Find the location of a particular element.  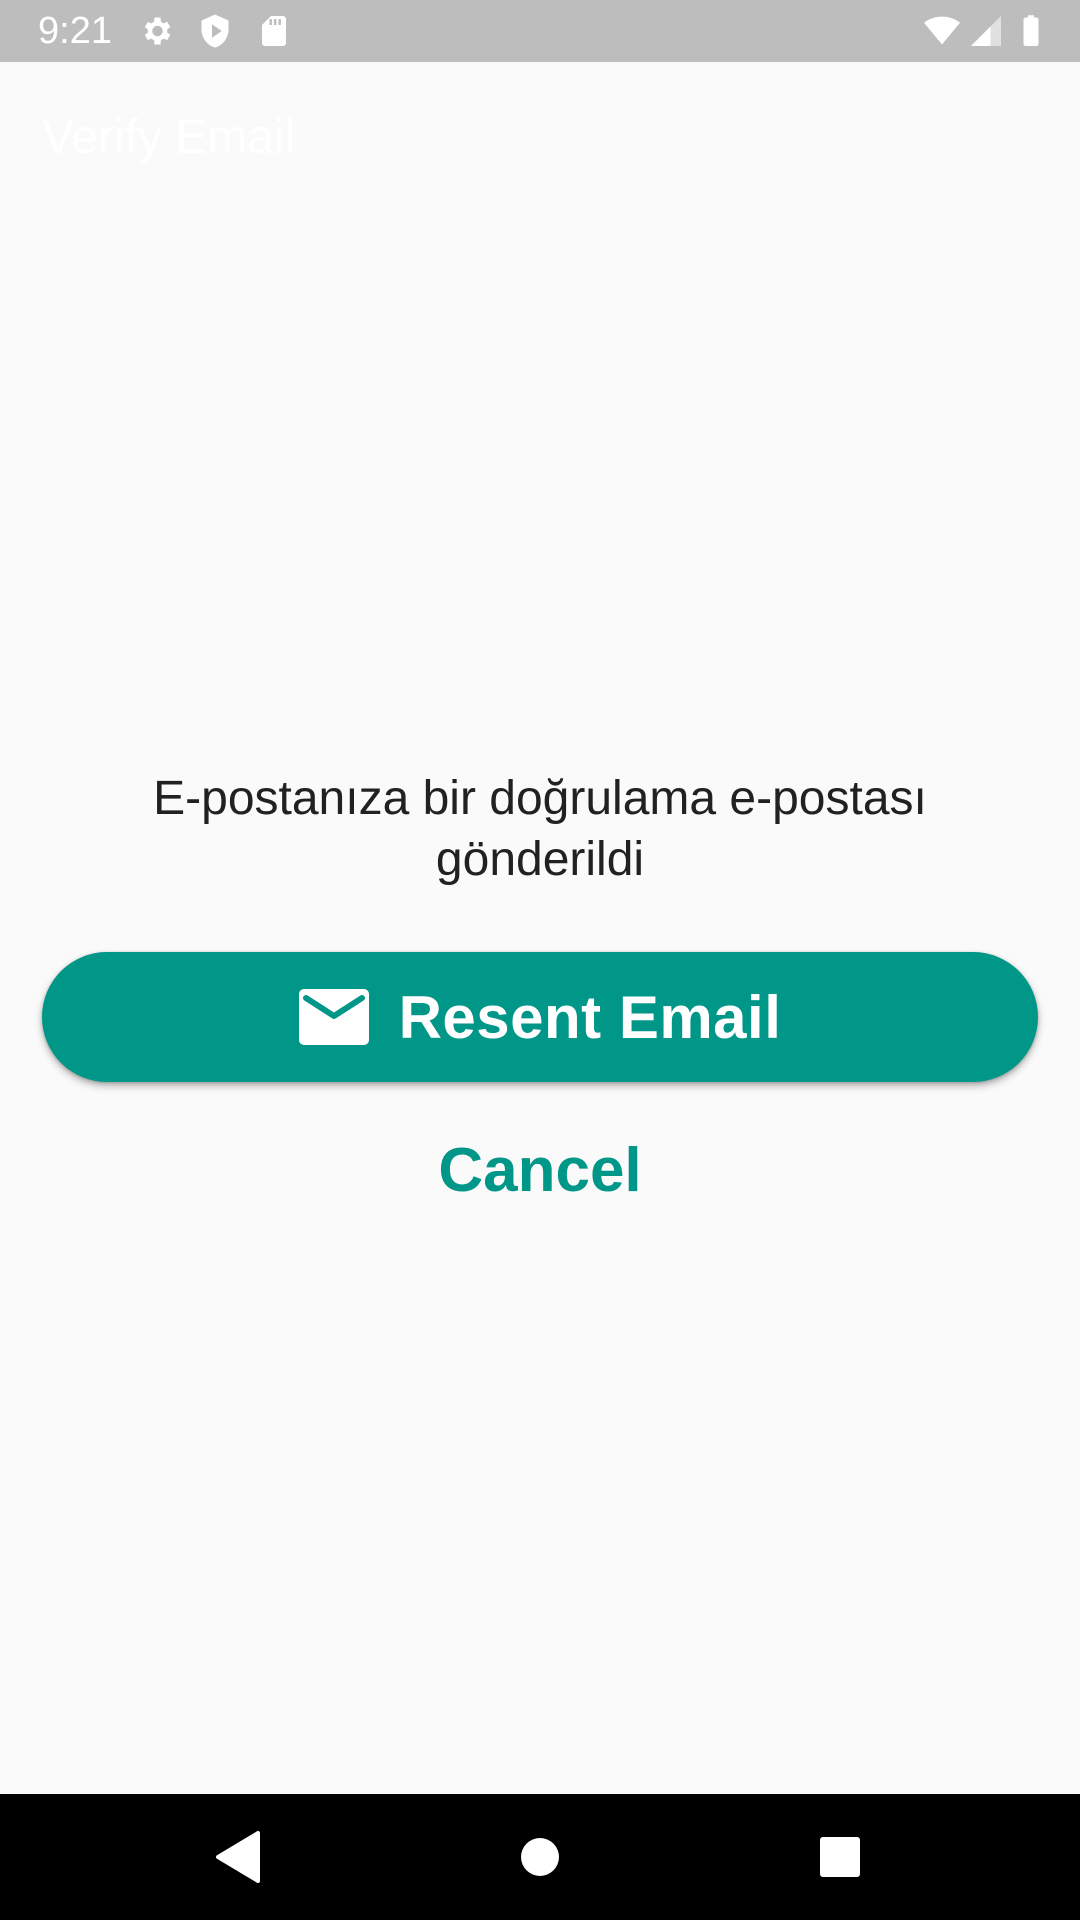

resend-email-label: Resent Email is located at coordinates (590, 1017).